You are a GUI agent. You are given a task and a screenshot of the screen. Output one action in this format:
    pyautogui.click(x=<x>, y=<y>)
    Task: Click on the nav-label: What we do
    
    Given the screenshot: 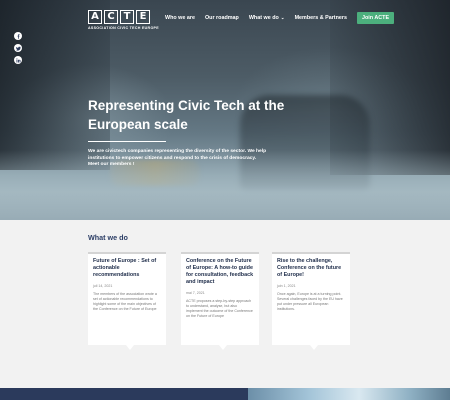 What is the action you would take?
    pyautogui.click(x=263, y=18)
    